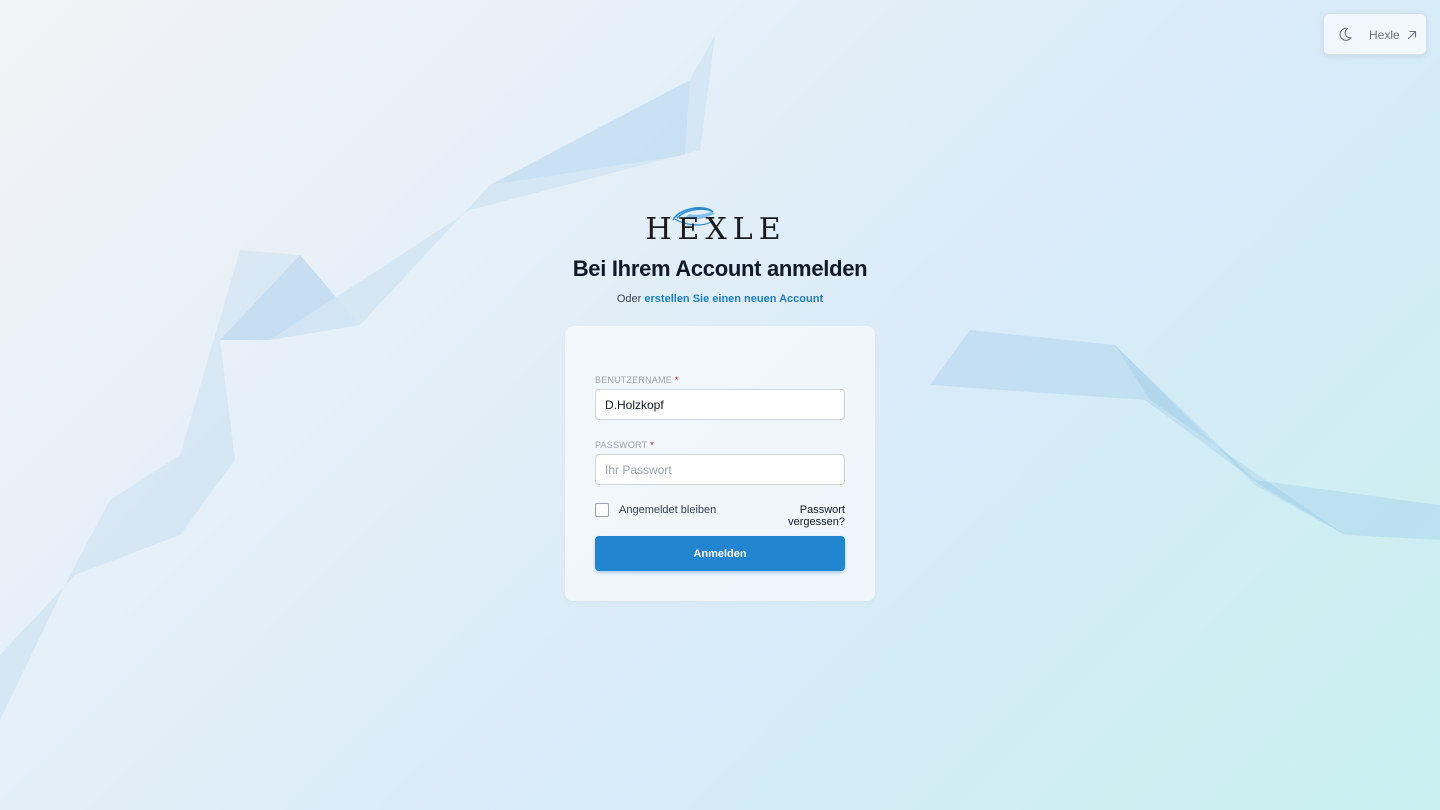 This screenshot has width=1440, height=810. What do you see at coordinates (720, 553) in the screenshot?
I see `login-button: Anmelden` at bounding box center [720, 553].